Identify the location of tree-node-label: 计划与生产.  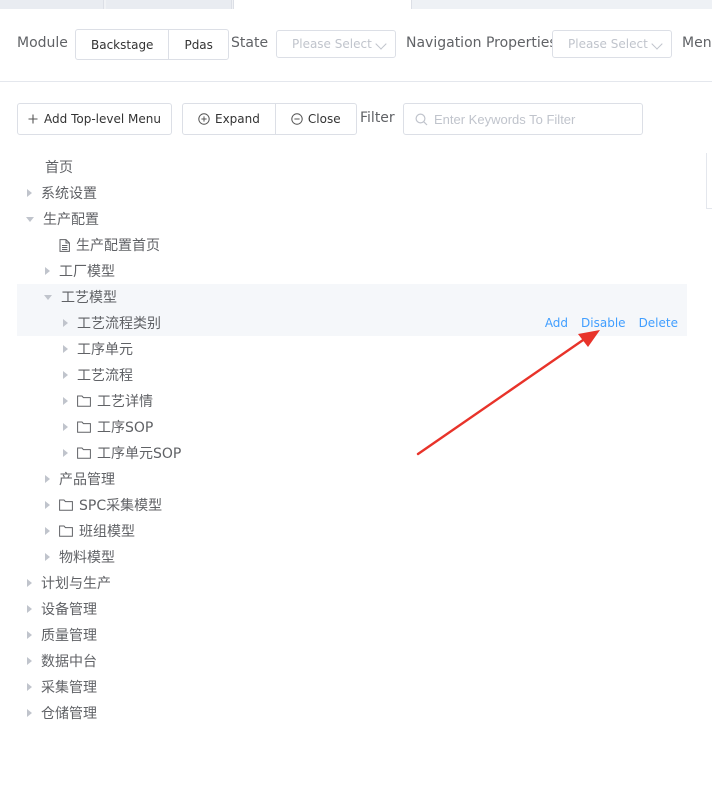
(76, 584).